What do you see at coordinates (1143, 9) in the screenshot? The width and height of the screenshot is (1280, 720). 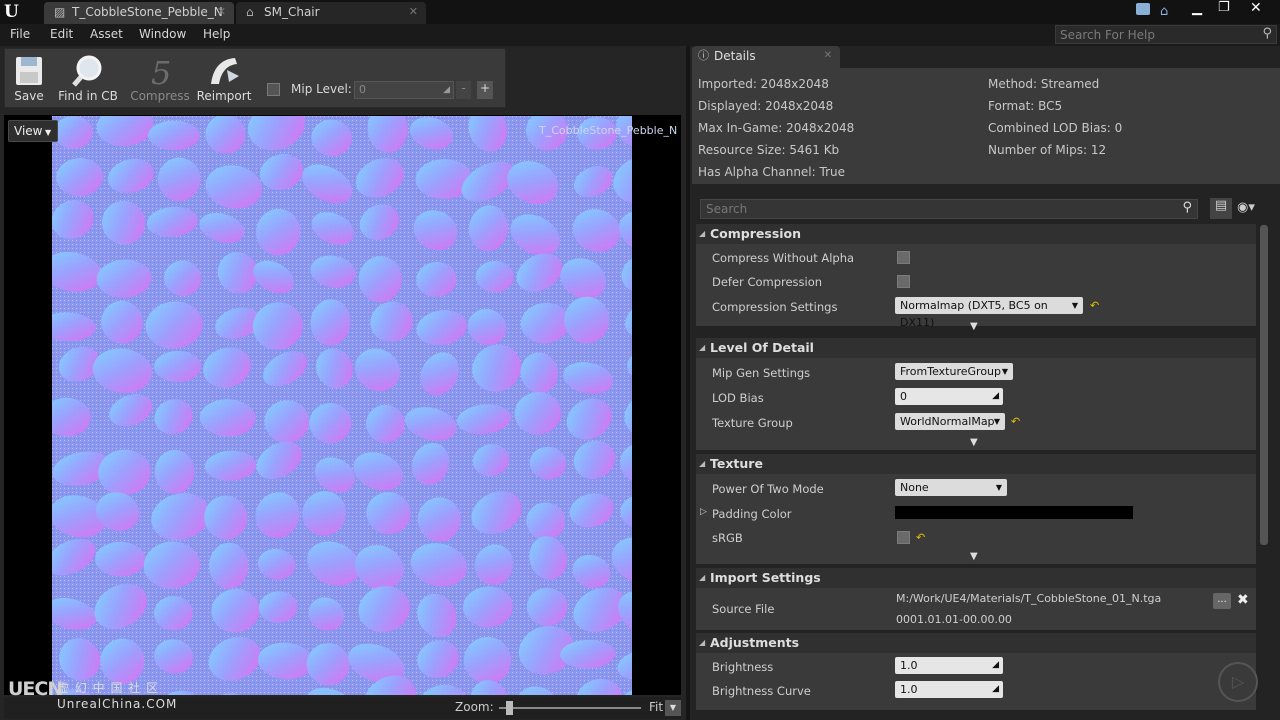 I see `chat-icon` at bounding box center [1143, 9].